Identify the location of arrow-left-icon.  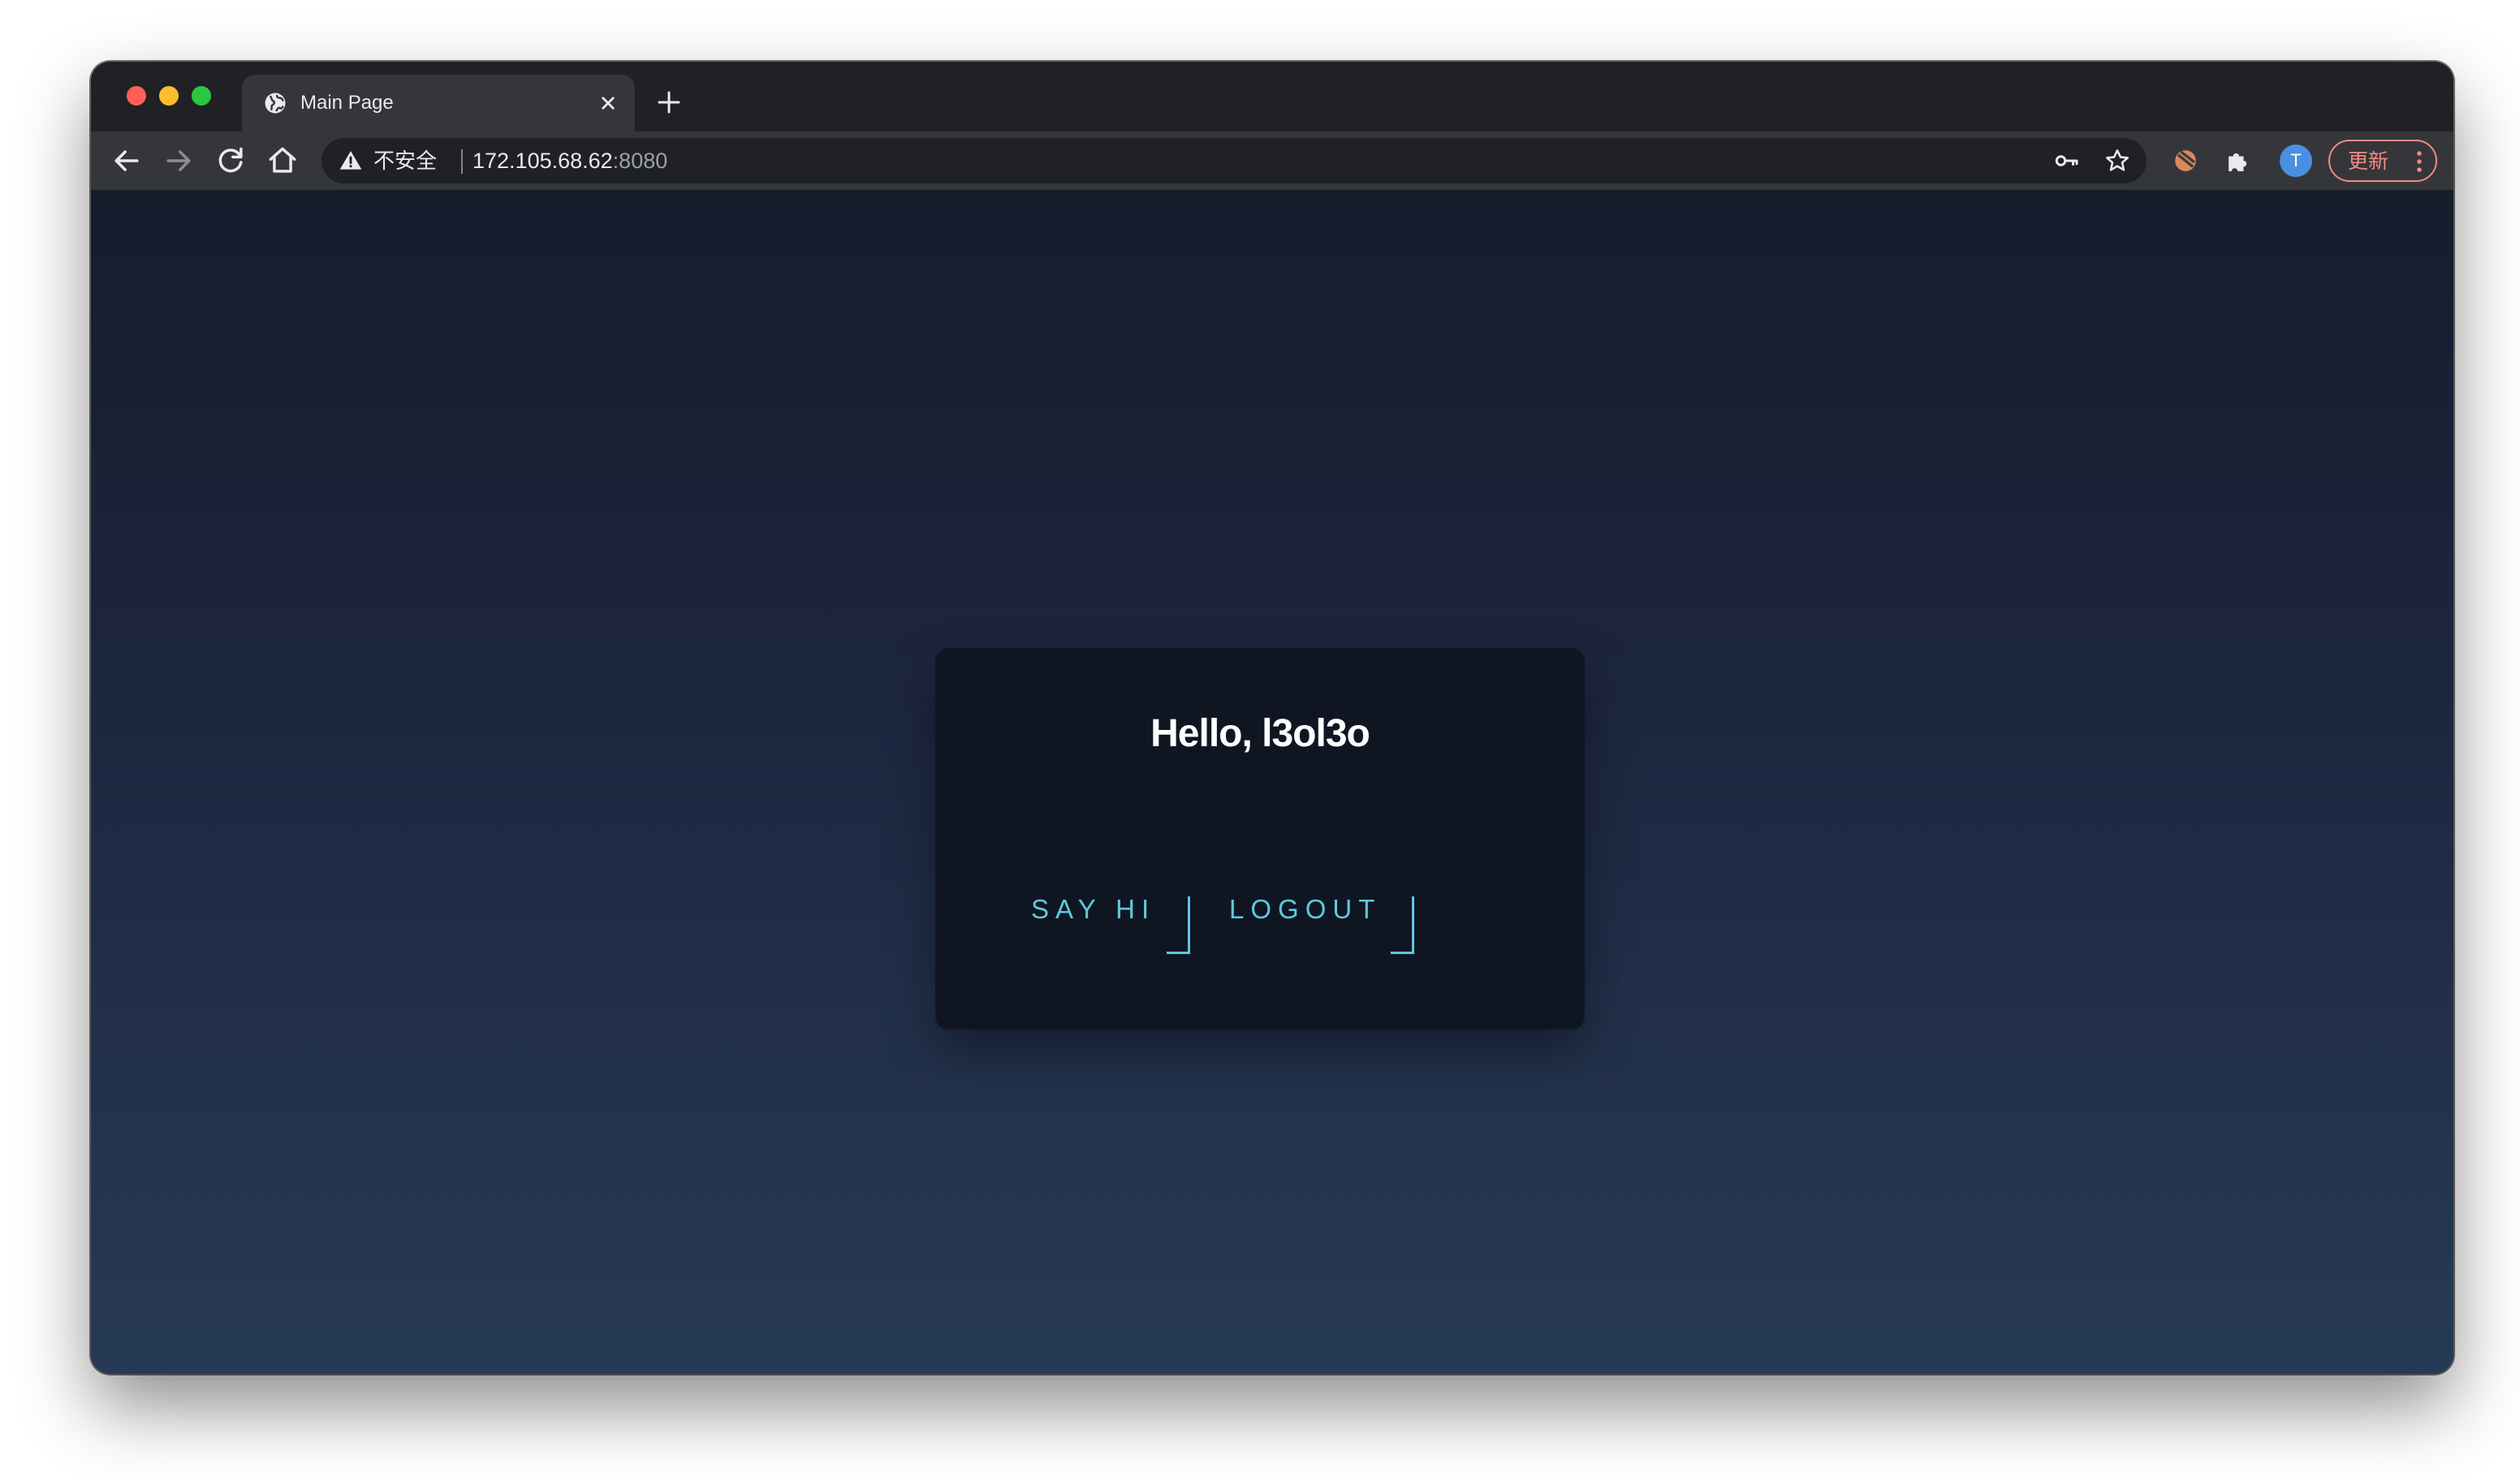
(126, 161).